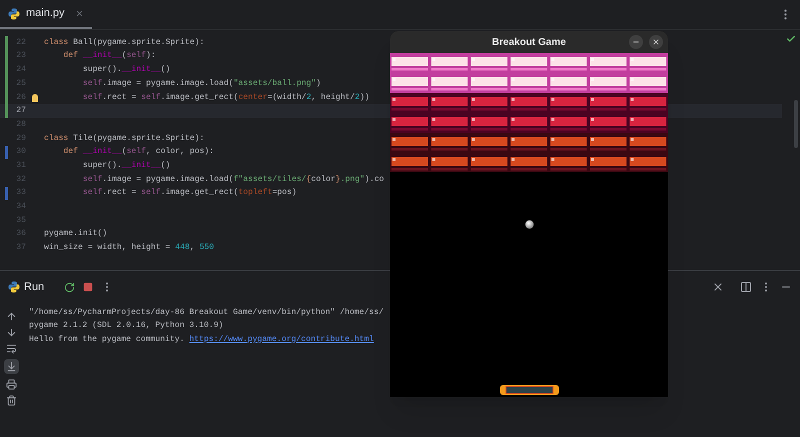 This screenshot has height=437, width=800. Describe the element at coordinates (20, 111) in the screenshot. I see `line-number: 27` at that location.